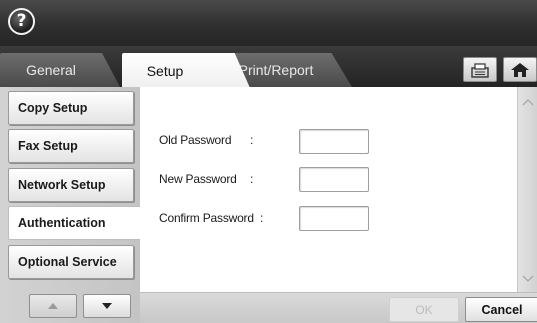  I want to click on sidebar-scroll-down-button, so click(107, 306).